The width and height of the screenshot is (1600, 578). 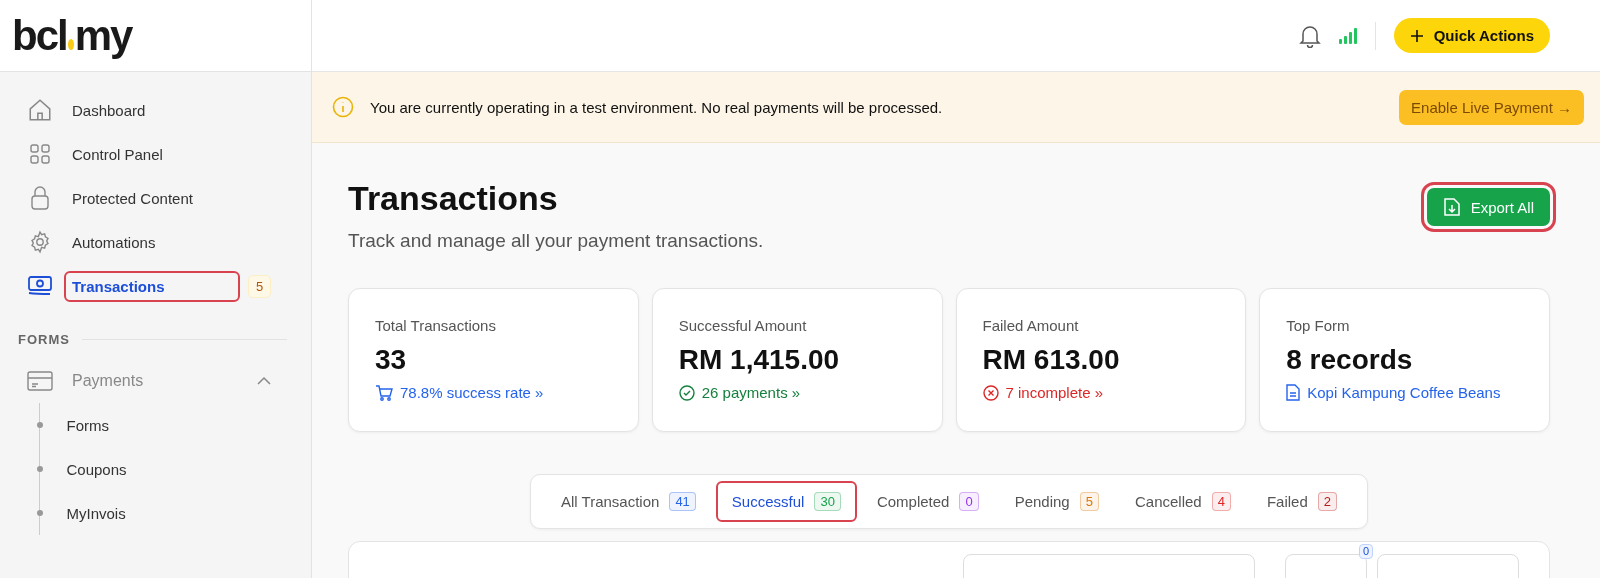 I want to click on cart-icon, so click(x=384, y=392).